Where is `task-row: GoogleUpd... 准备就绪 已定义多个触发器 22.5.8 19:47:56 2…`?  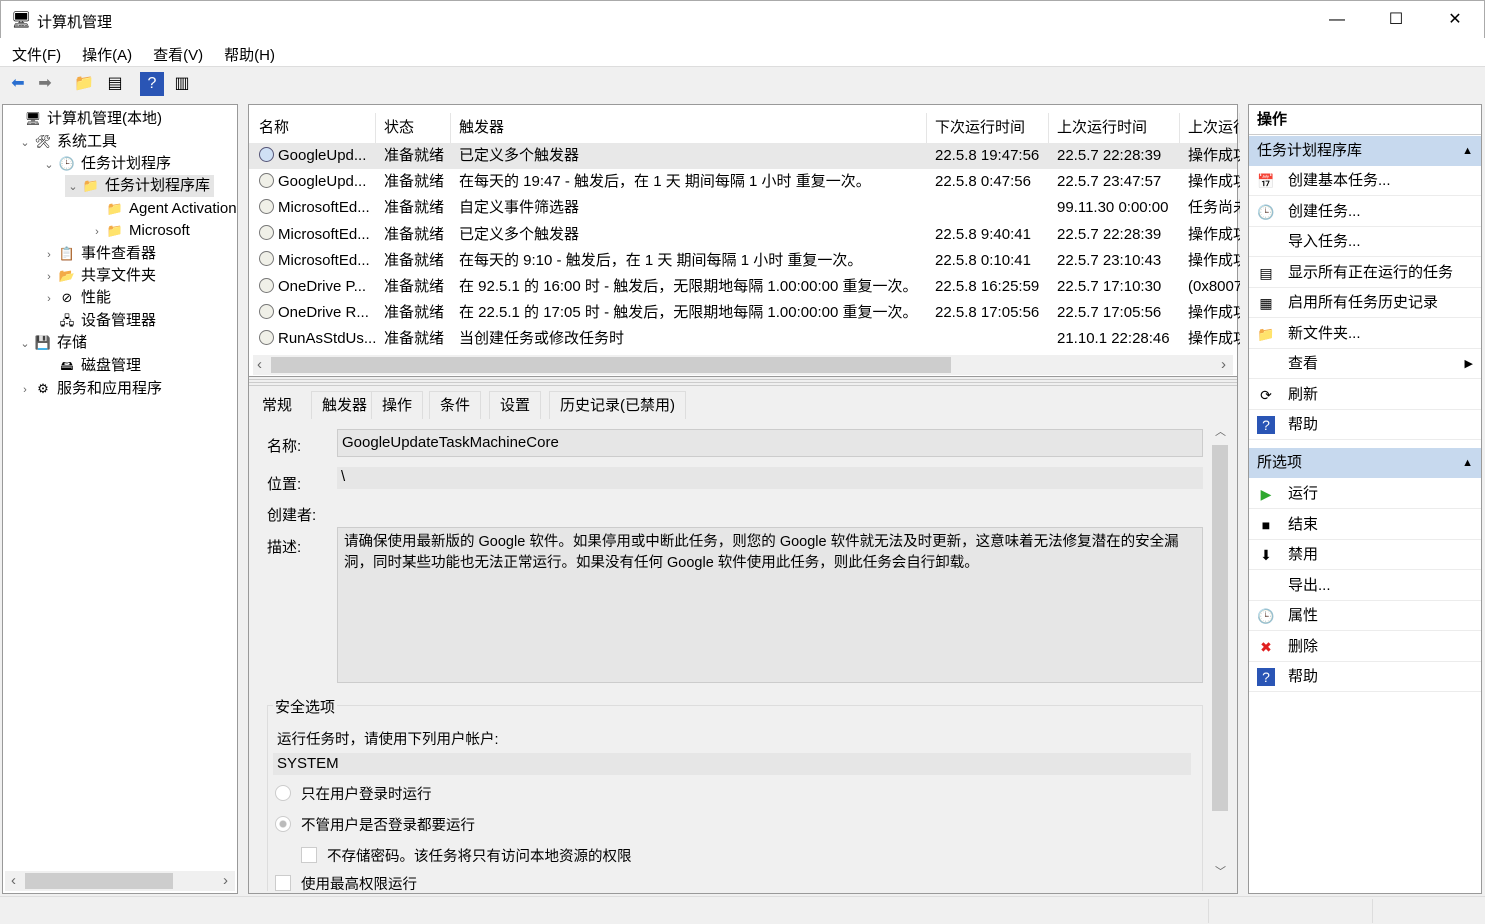 task-row: GoogleUpd... 准备就绪 已定义多个触发器 22.5.8 19:47:56 2… is located at coordinates (744, 156).